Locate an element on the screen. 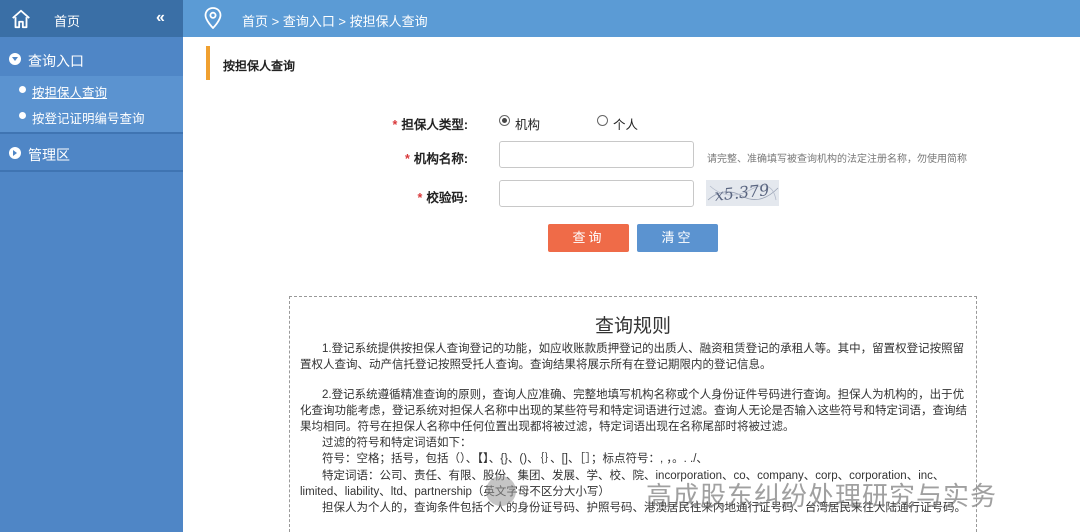  collapse-sidebar-icon: « is located at coordinates (160, 18).